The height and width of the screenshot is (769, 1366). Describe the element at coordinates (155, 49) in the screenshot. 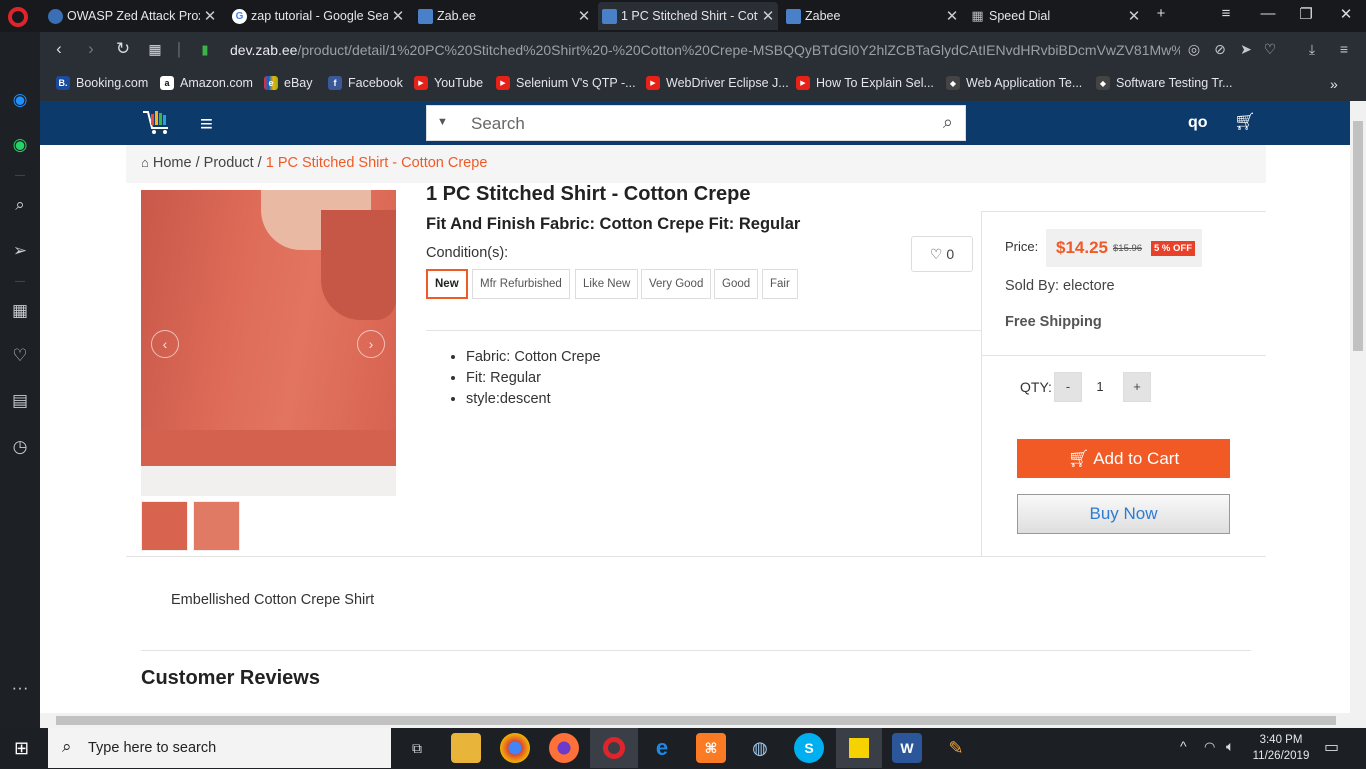

I see `tabs-grid-icon: ▦` at that location.